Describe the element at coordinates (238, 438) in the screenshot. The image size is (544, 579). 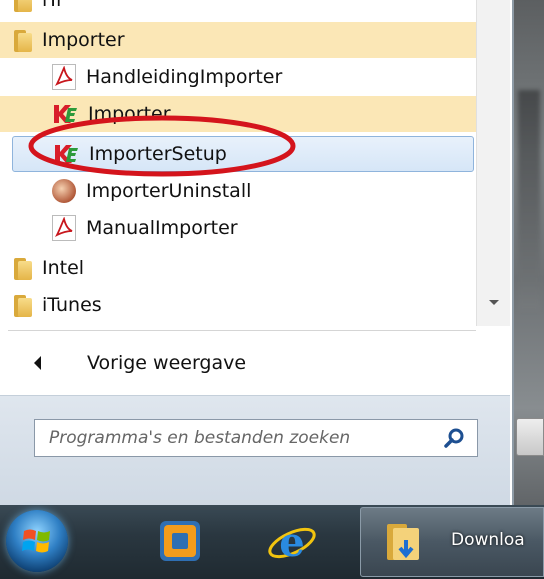
I see `search-input` at that location.